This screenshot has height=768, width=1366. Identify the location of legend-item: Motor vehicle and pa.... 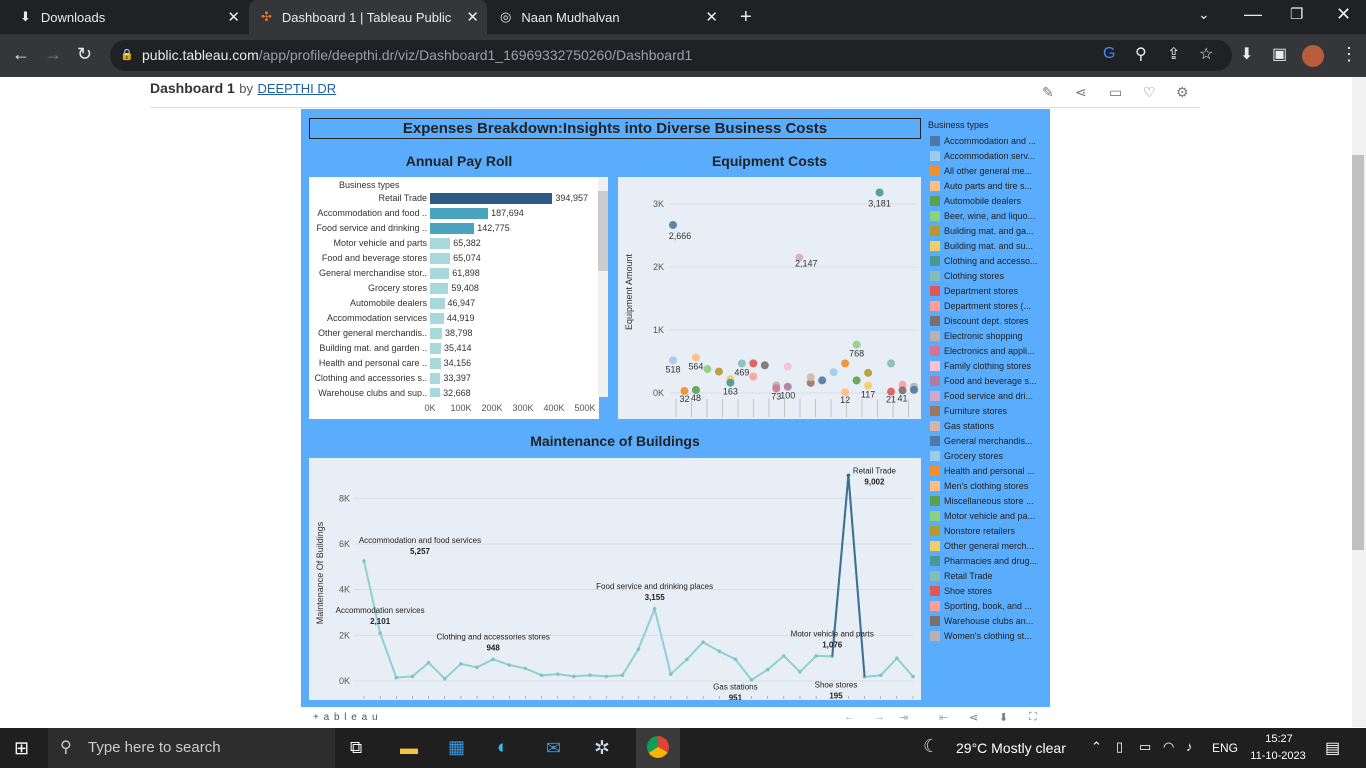
(982, 515).